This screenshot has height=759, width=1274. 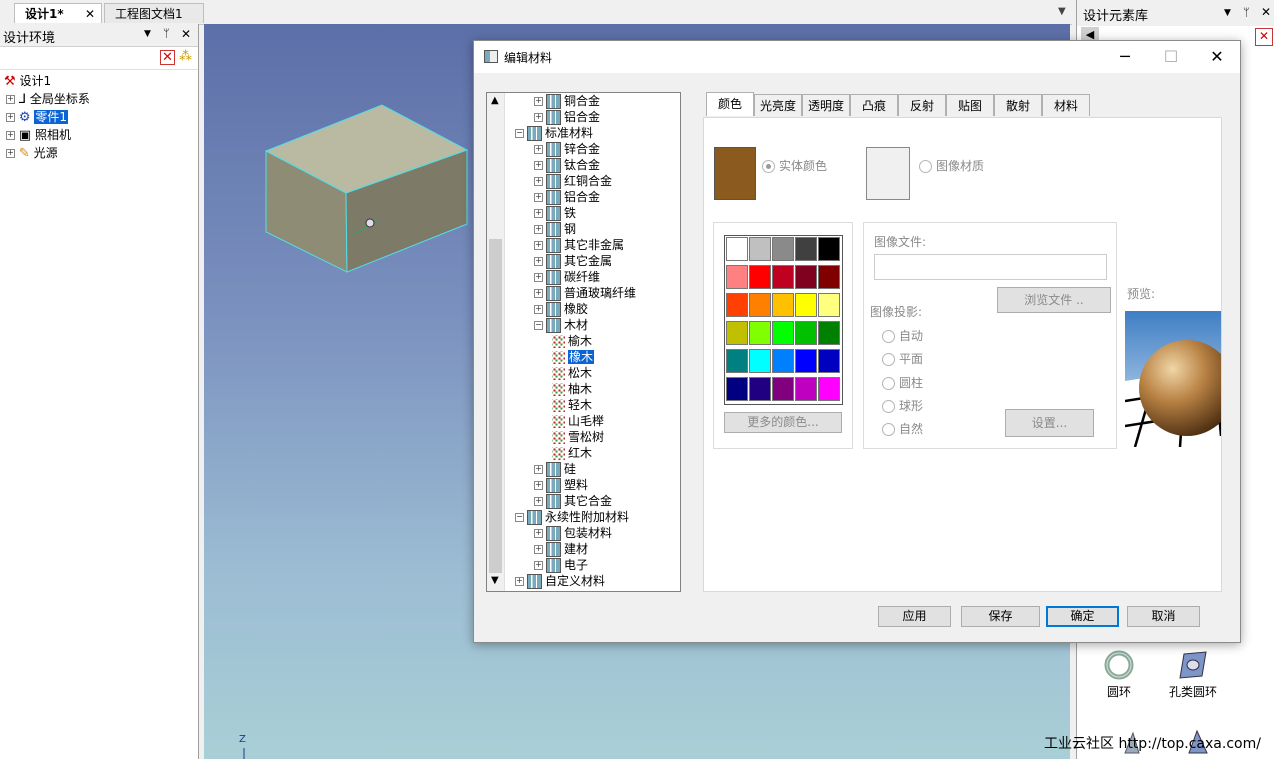 What do you see at coordinates (925, 166) in the screenshot?
I see `image-material-radio` at bounding box center [925, 166].